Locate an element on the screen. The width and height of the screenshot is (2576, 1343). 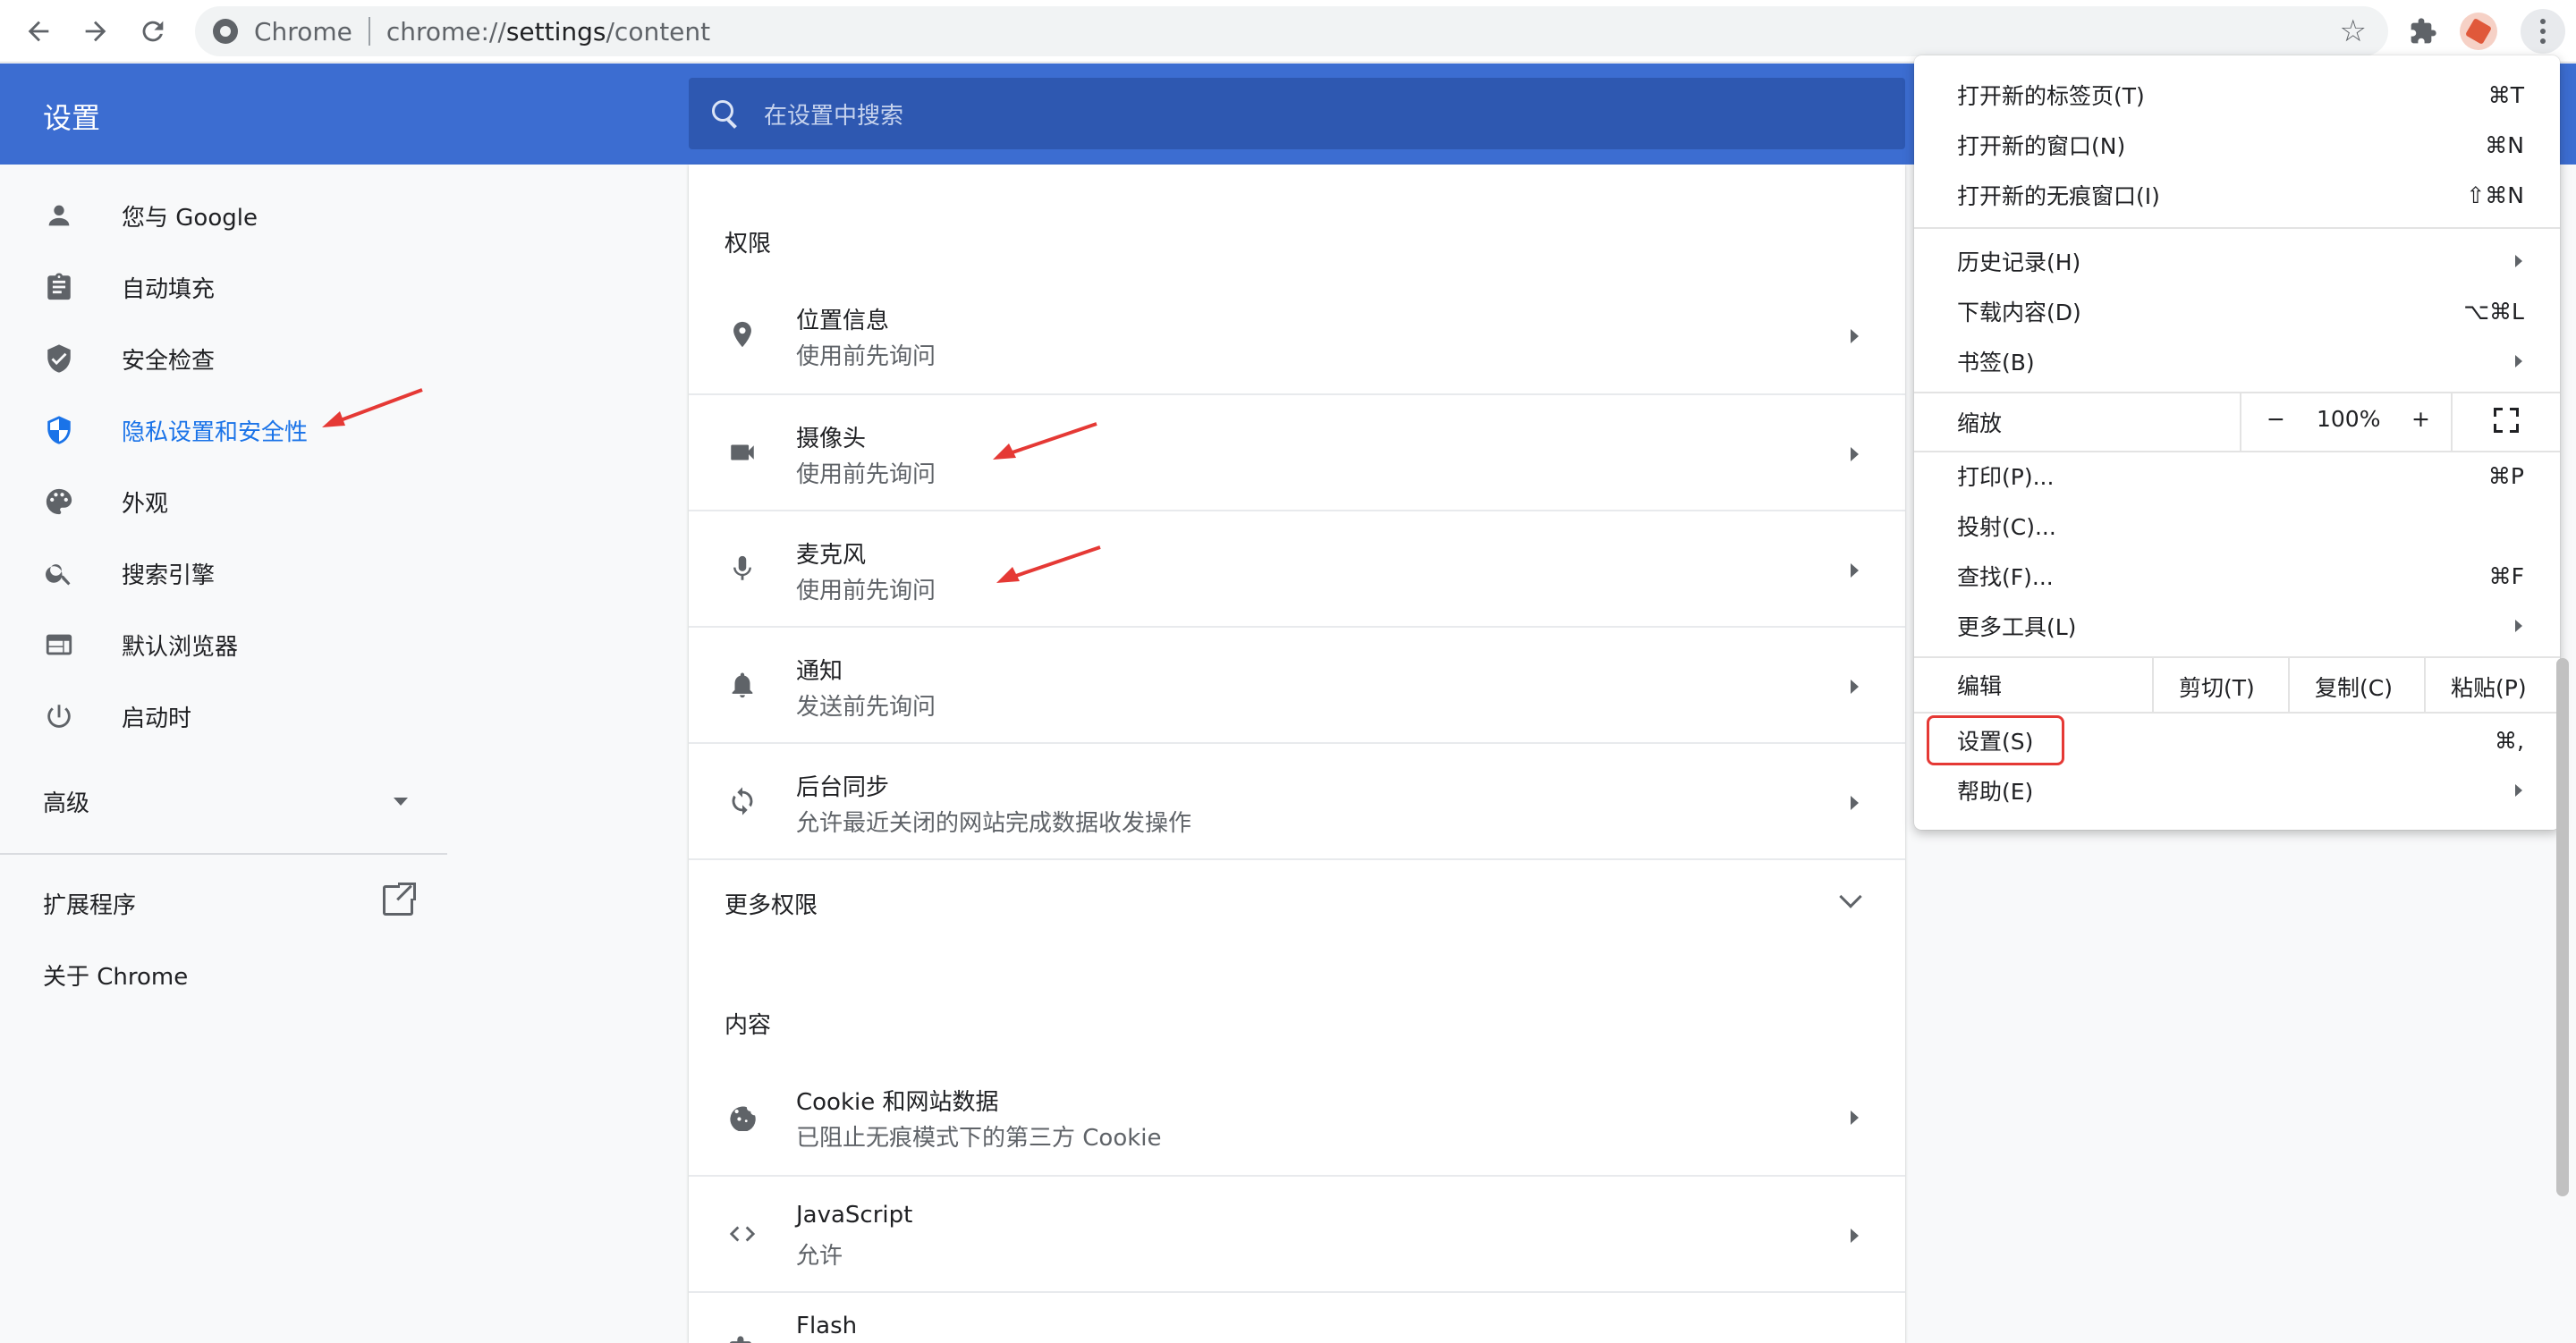
row-title: Cookie 和网站数据 is located at coordinates (897, 1102).